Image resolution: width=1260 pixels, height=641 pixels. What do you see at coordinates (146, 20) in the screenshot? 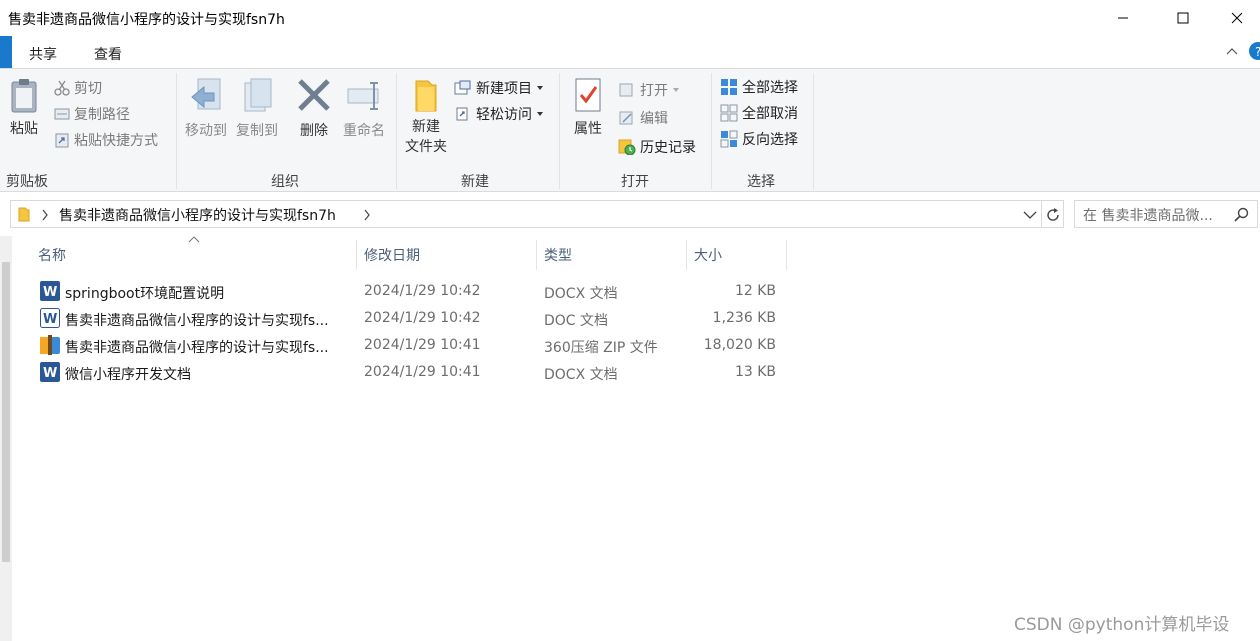
I see `window-title: 售卖非遗商品微信小程序的设计与实现fsn7h` at bounding box center [146, 20].